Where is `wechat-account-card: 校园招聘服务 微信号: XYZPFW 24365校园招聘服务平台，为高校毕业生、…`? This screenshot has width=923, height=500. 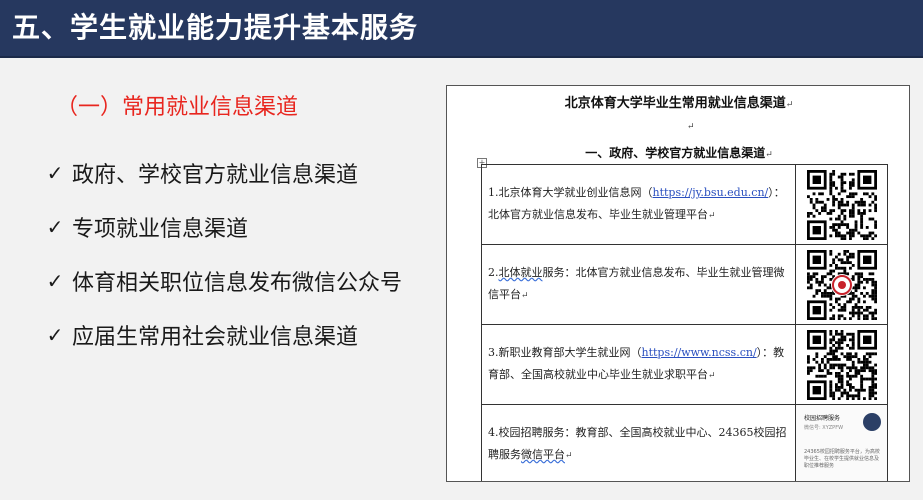 wechat-account-card: 校园招聘服务 微信号: XYZPFW 24365校园招聘服务平台，为高校毕业生、… is located at coordinates (841, 442).